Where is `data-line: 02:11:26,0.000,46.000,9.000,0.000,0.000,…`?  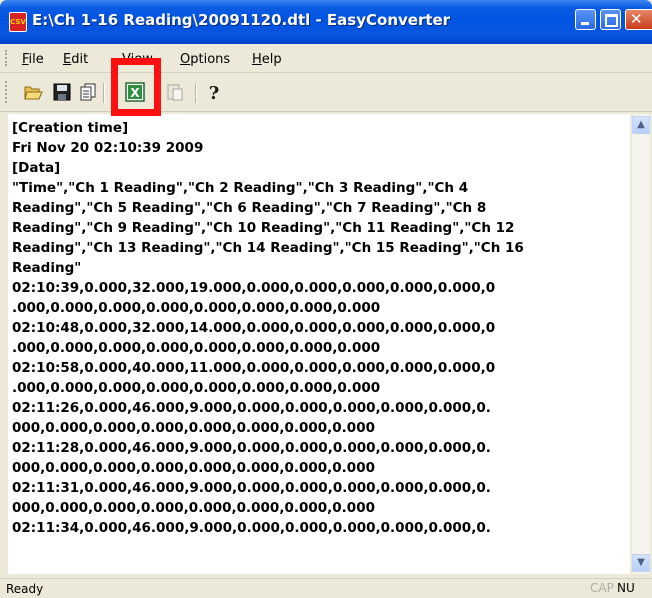
data-line: 02:11:26,0.000,46.000,9.000,0.000,0.000,… is located at coordinates (251, 408).